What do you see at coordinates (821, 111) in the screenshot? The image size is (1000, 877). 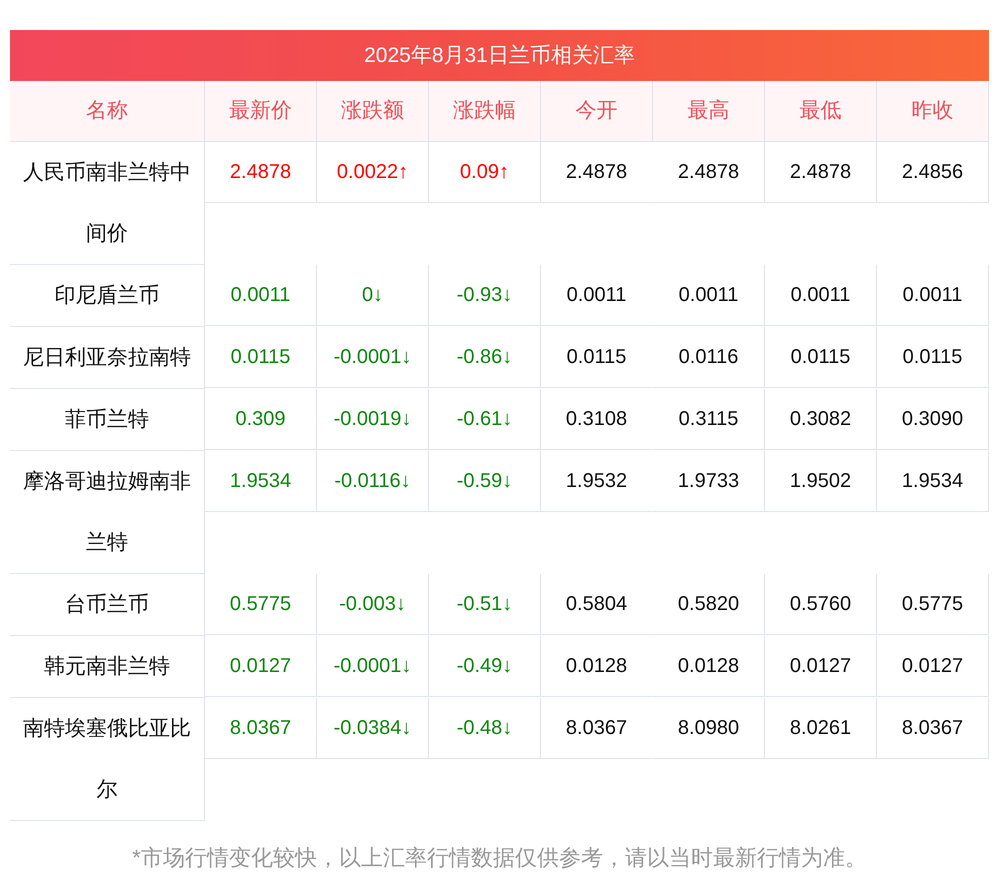 I see `column-header: 最低` at bounding box center [821, 111].